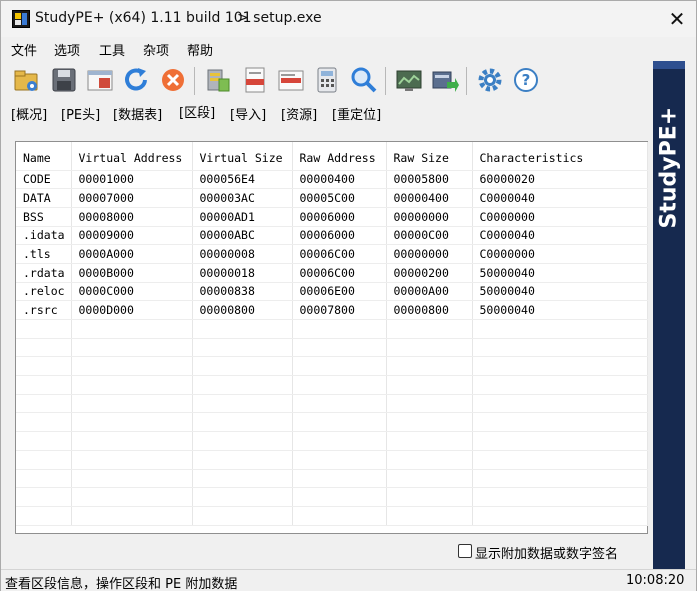  Describe the element at coordinates (24, 49) in the screenshot. I see `menu-file: 文件` at that location.